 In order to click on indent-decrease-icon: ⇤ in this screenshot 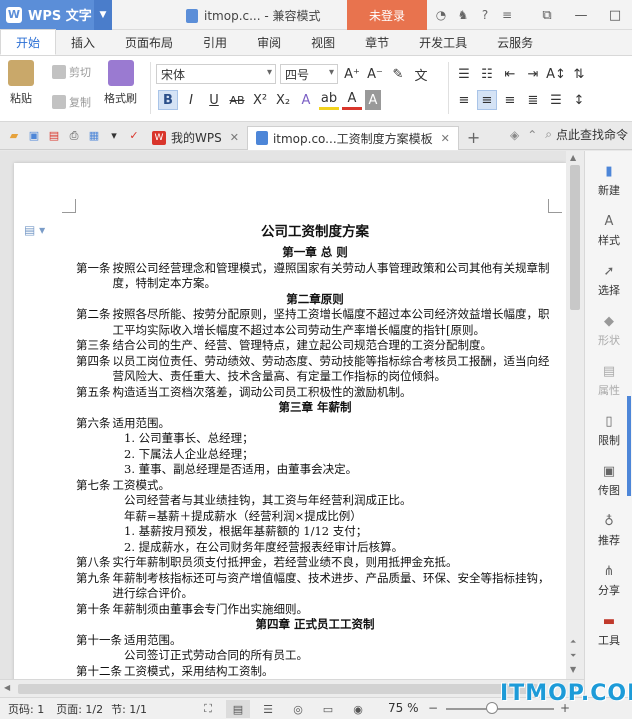, I will do `click(510, 74)`.